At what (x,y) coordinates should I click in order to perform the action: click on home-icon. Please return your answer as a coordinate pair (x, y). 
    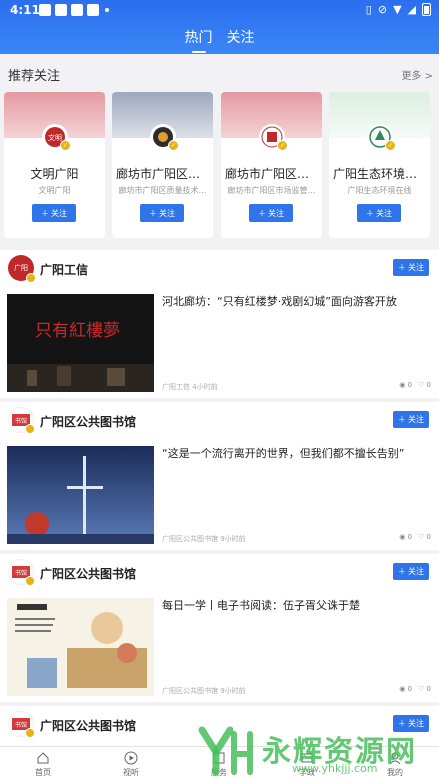
    Looking at the image, I should click on (43, 758).